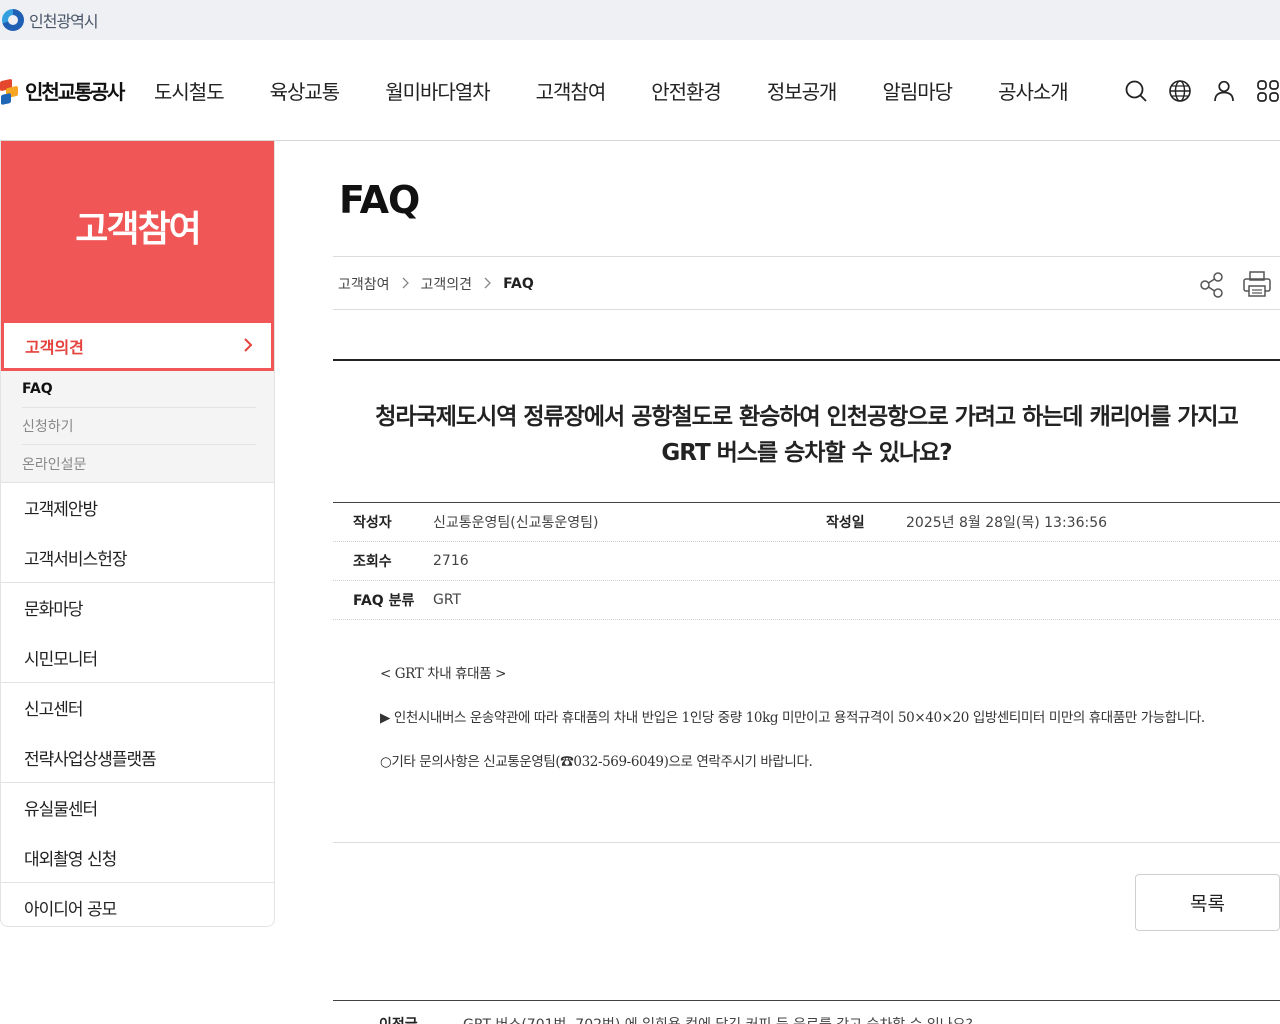 This screenshot has width=1280, height=1024. What do you see at coordinates (372, 562) in the screenshot?
I see `views-label: 조회수` at bounding box center [372, 562].